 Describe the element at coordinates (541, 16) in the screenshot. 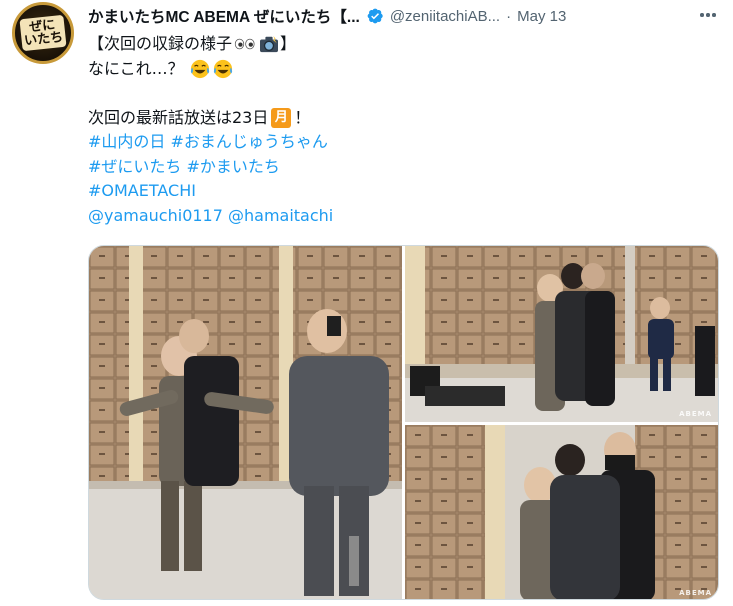

I see `tweet-date: May 13` at that location.